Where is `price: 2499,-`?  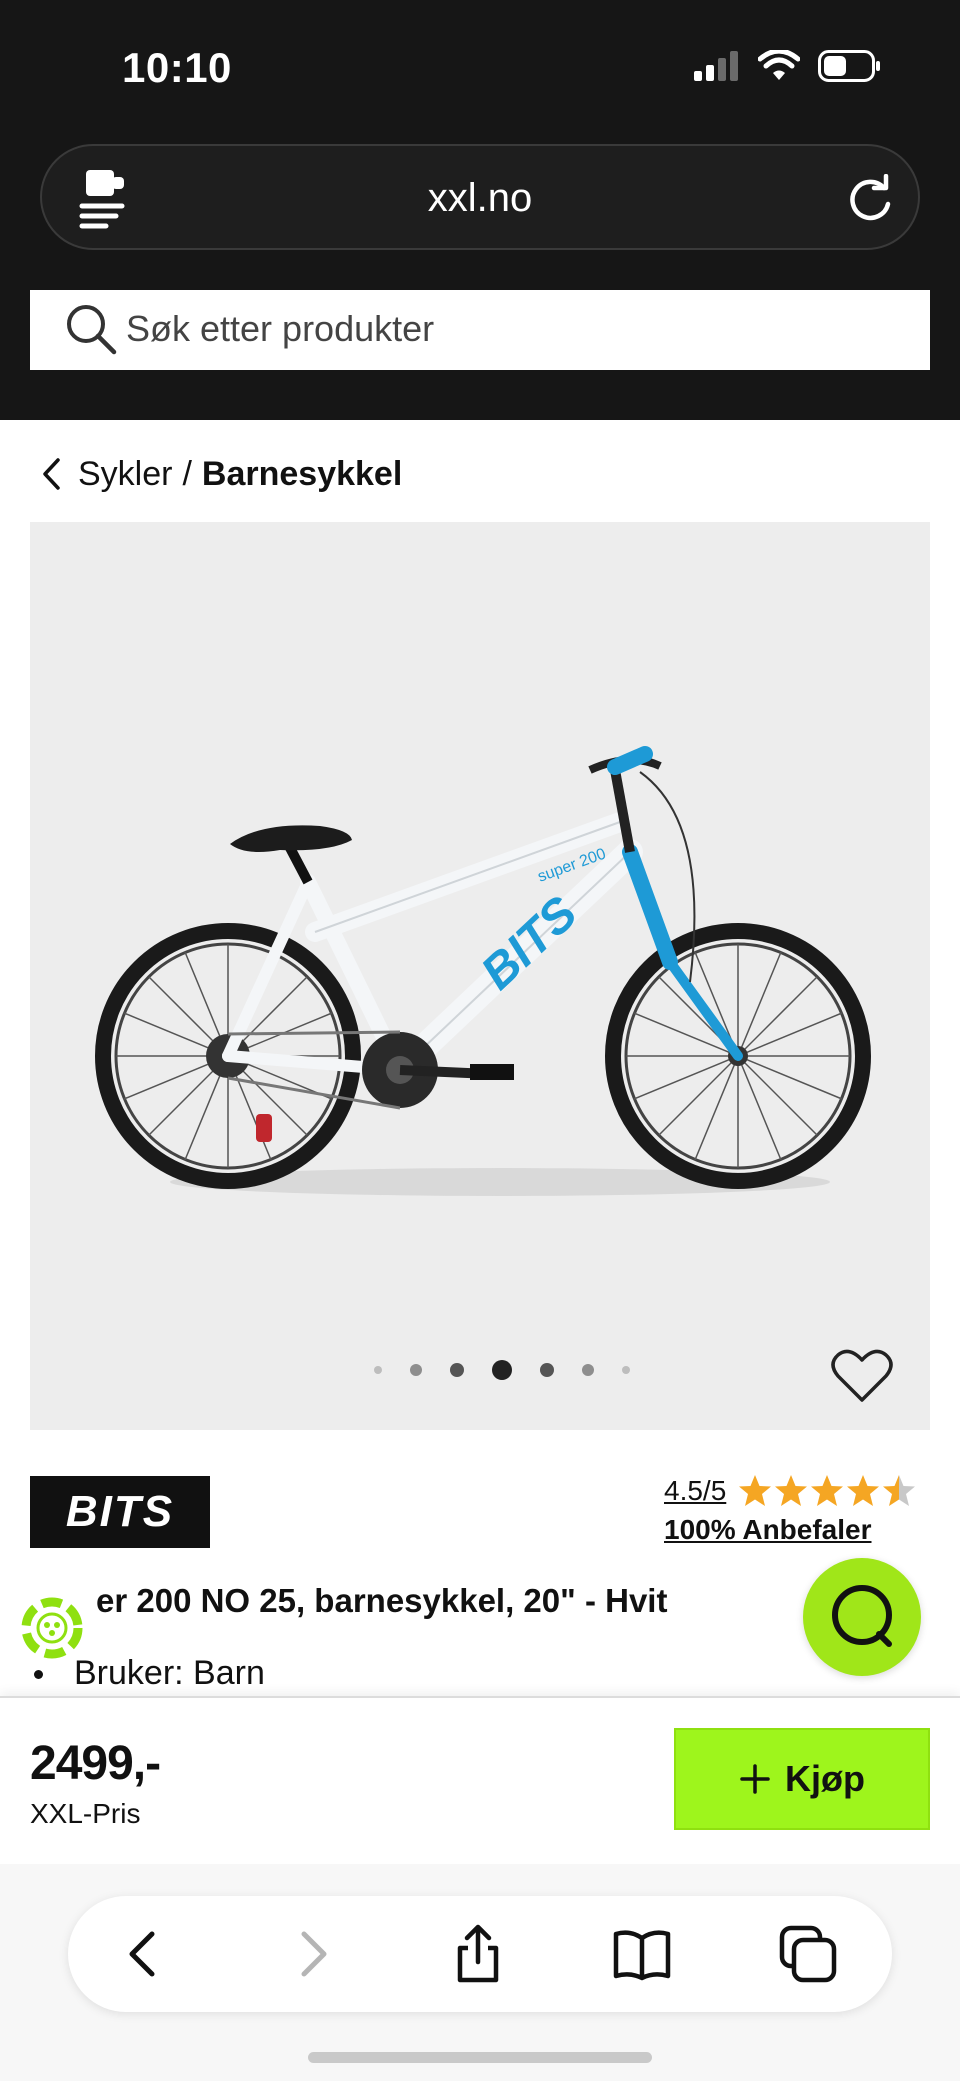 price: 2499,- is located at coordinates (95, 1763).